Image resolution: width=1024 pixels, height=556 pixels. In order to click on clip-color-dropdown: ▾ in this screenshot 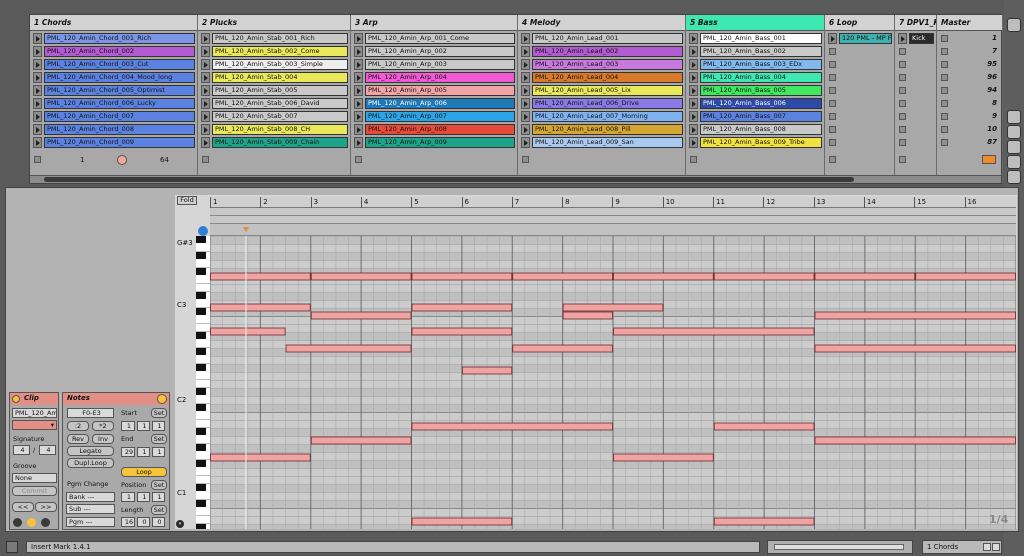, I will do `click(34, 425)`.